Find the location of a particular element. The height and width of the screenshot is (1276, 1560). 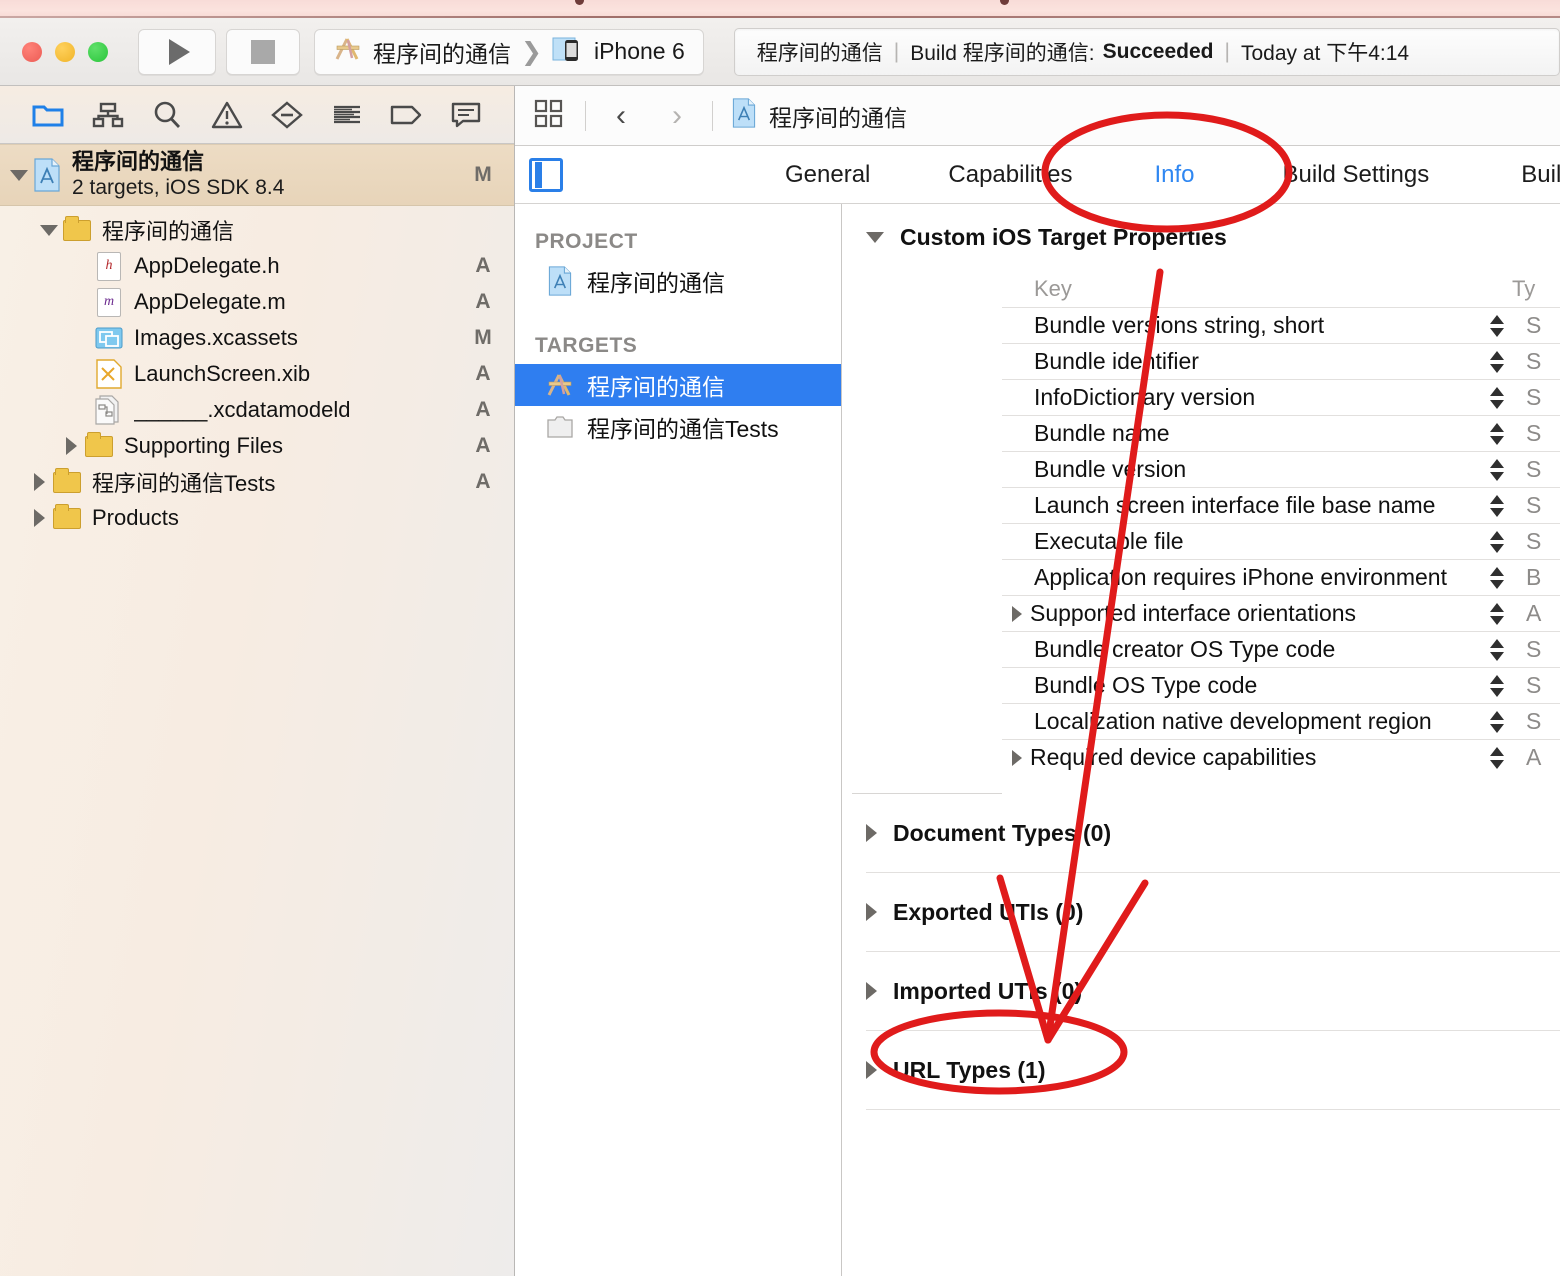

table-row: Localization native development region S is located at coordinates (1281, 721).